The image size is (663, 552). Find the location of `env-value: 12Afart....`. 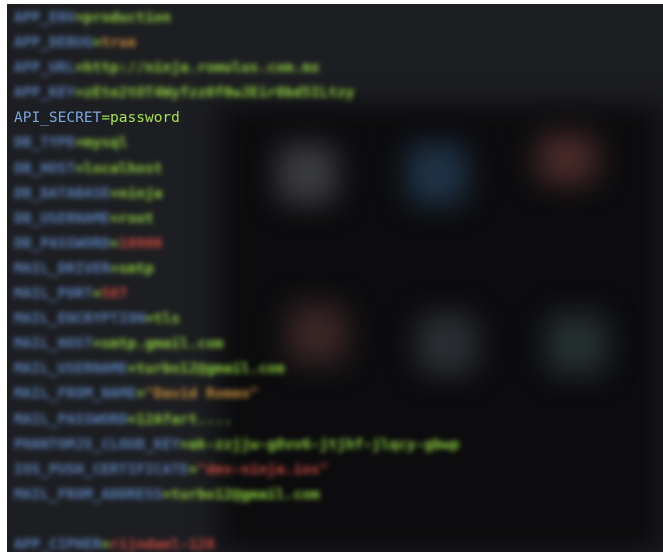

env-value: 12Afart.... is located at coordinates (184, 419).